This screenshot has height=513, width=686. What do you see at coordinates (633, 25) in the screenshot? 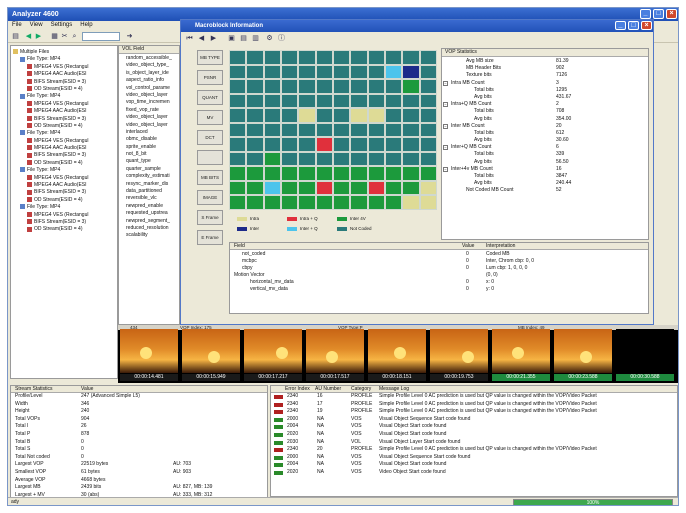
I see `mb-maximize-button: □` at bounding box center [633, 25].